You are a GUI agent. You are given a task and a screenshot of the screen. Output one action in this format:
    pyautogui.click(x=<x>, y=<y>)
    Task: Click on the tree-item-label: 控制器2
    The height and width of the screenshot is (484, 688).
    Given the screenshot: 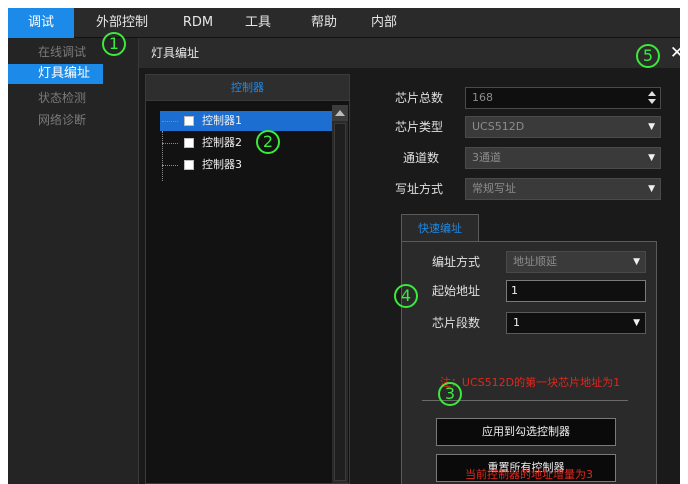 What is the action you would take?
    pyautogui.click(x=222, y=142)
    